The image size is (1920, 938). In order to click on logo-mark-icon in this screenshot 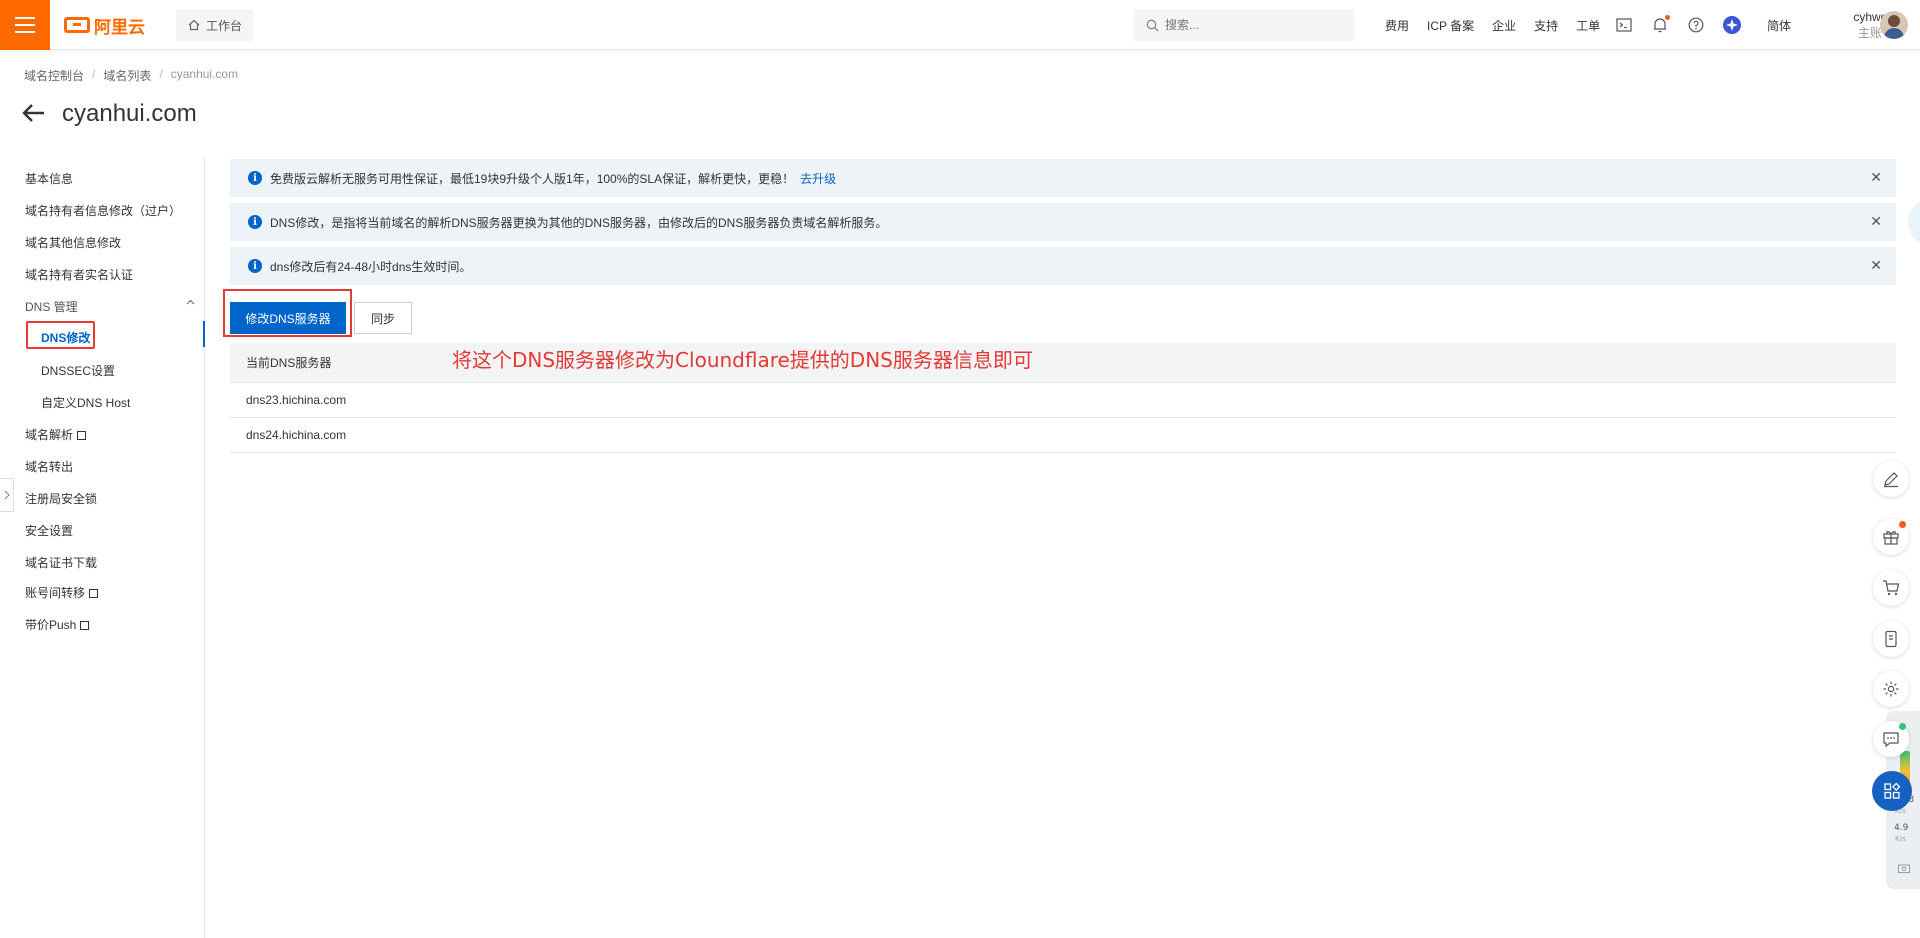, I will do `click(77, 25)`.